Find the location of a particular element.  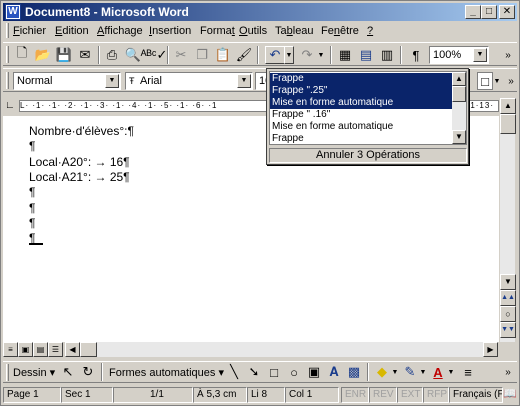

clipart-icon: ▩ is located at coordinates (354, 372).